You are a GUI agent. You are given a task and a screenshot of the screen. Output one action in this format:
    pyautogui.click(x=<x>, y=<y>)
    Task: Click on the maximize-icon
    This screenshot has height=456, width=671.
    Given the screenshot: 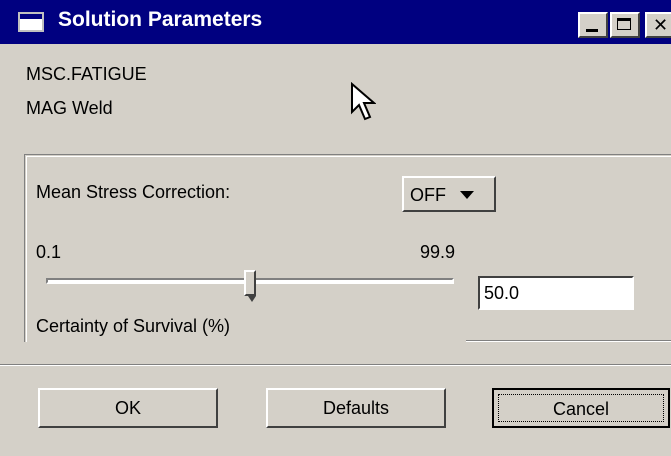 What is the action you would take?
    pyautogui.click(x=624, y=24)
    